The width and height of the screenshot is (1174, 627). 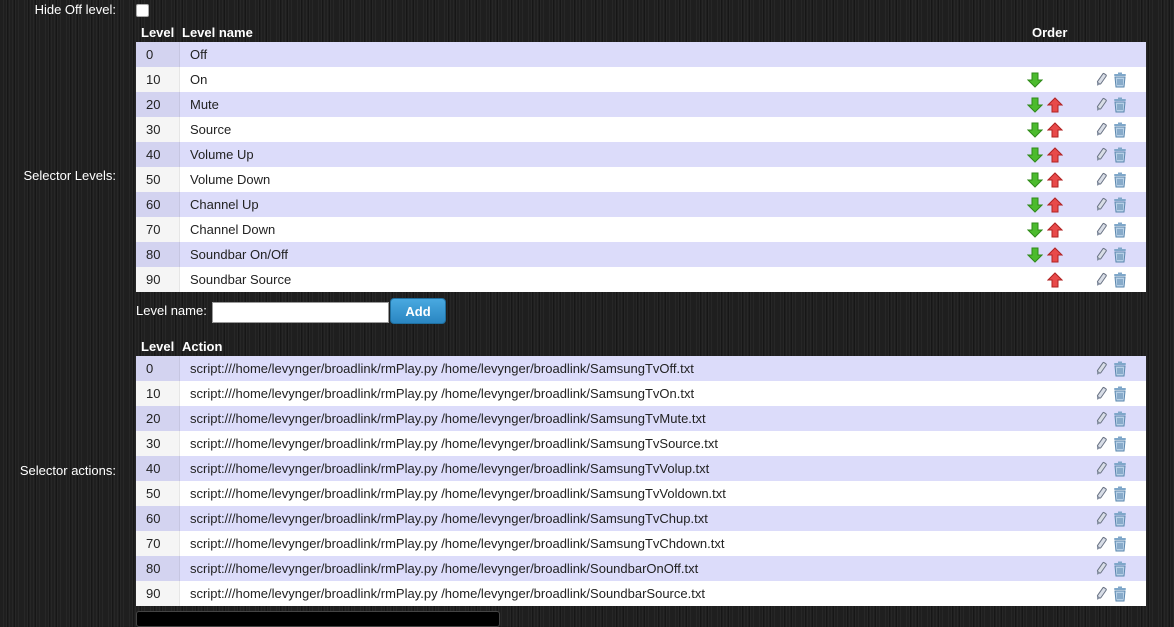 I want to click on hide-off-label: Hide Off level:, so click(x=75, y=9).